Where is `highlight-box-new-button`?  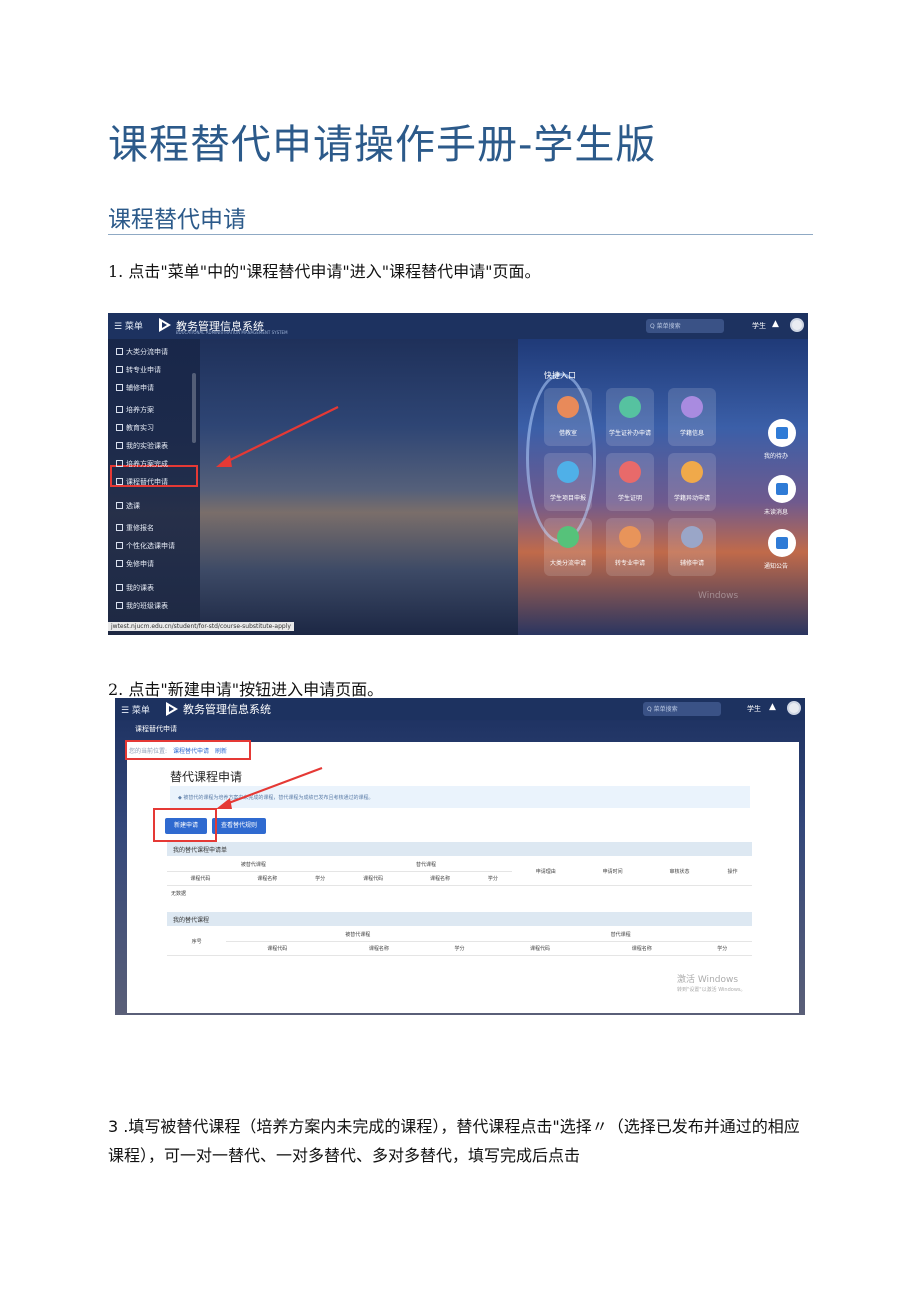
highlight-box-new-button is located at coordinates (185, 825).